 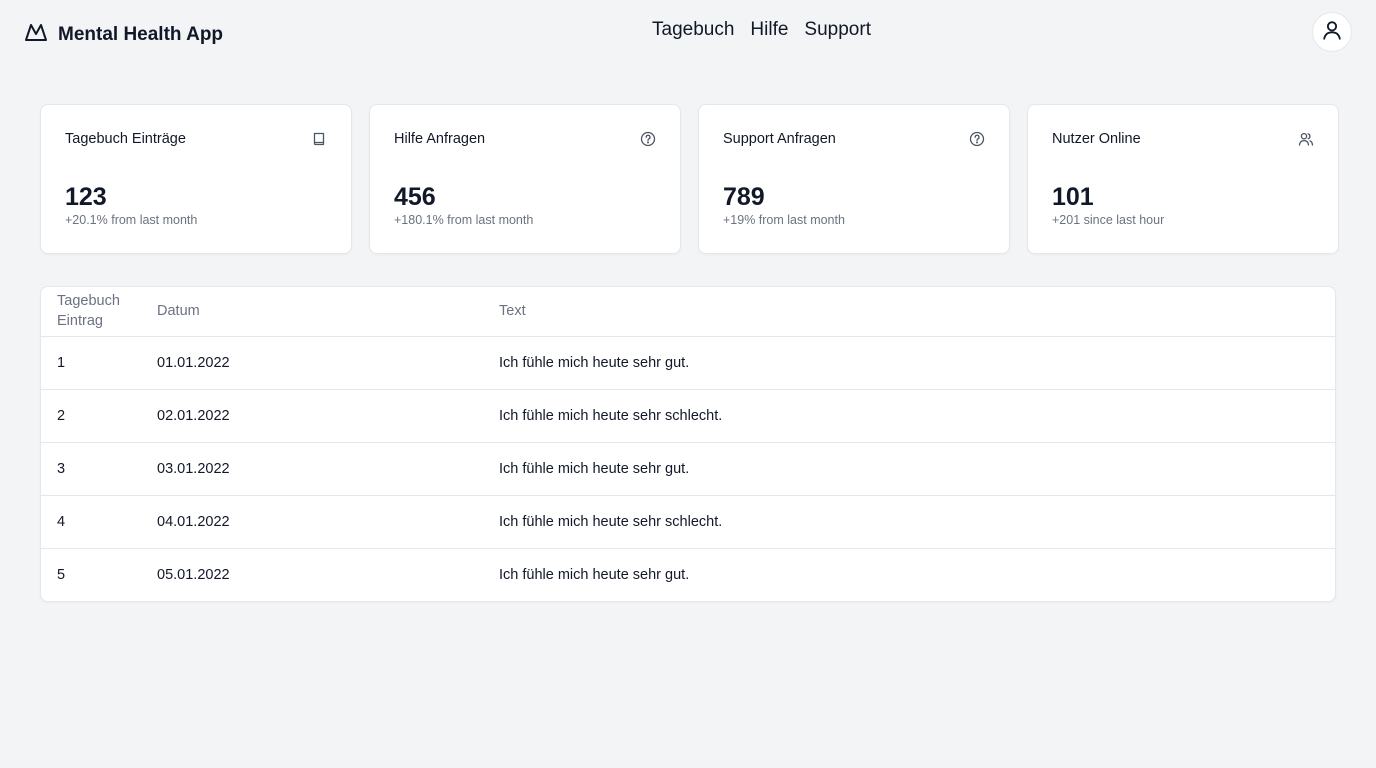 I want to click on stat-card-title: Hilfe Anfragen, so click(x=440, y=139).